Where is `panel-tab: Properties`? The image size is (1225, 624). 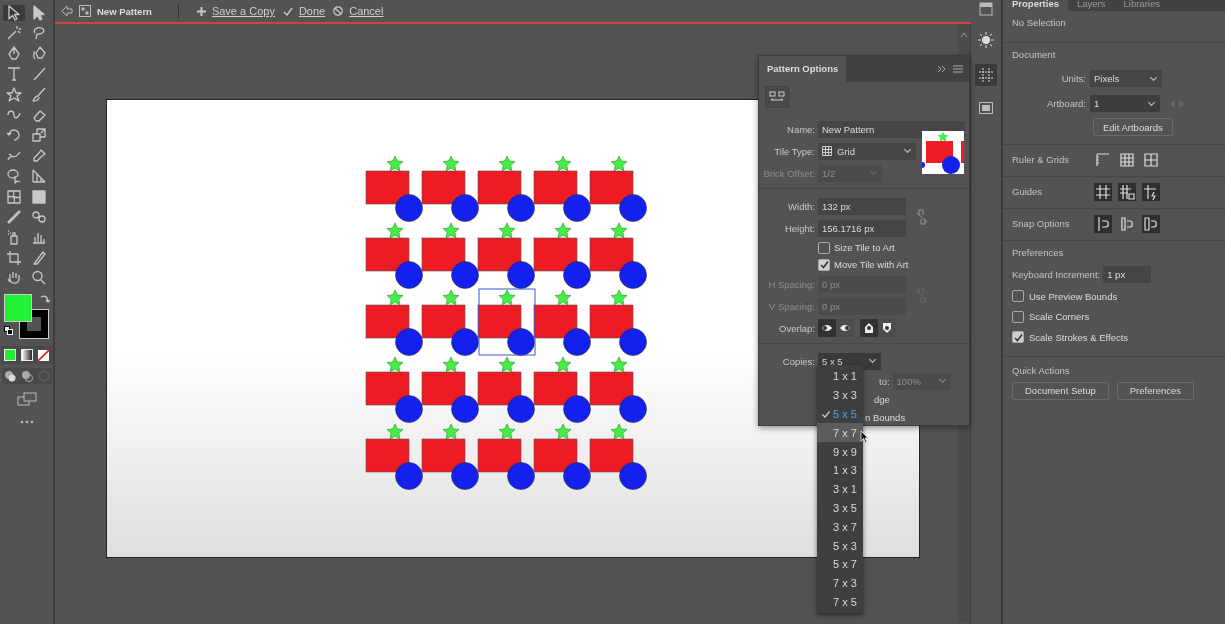 panel-tab: Properties is located at coordinates (1035, 5).